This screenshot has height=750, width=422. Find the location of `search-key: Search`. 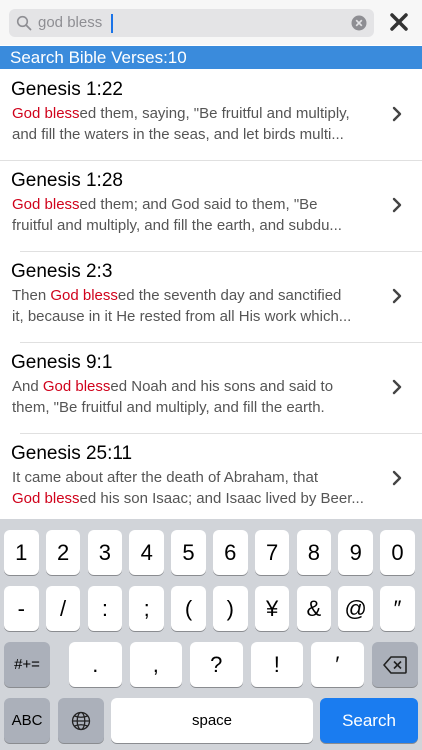

search-key: Search is located at coordinates (369, 720).